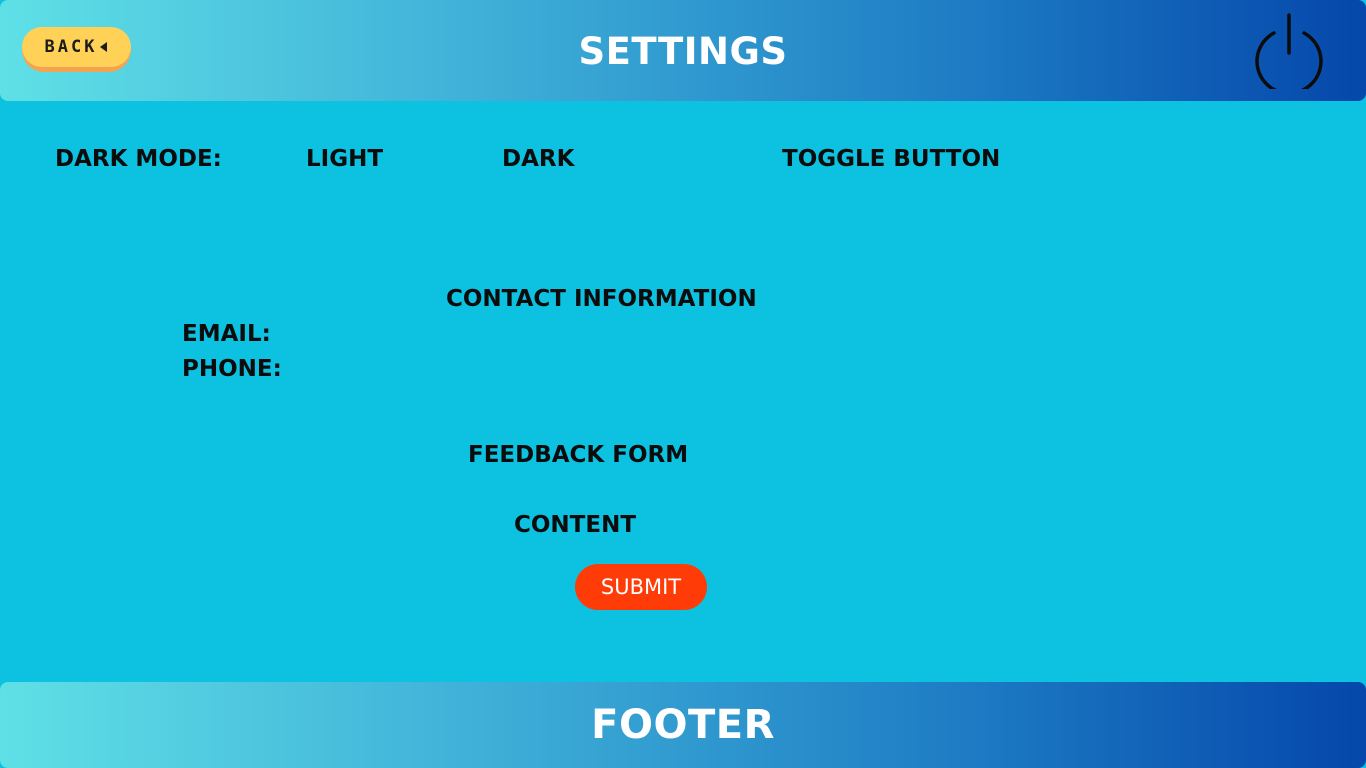  I want to click on footer-bar: FOOTER, so click(683, 725).